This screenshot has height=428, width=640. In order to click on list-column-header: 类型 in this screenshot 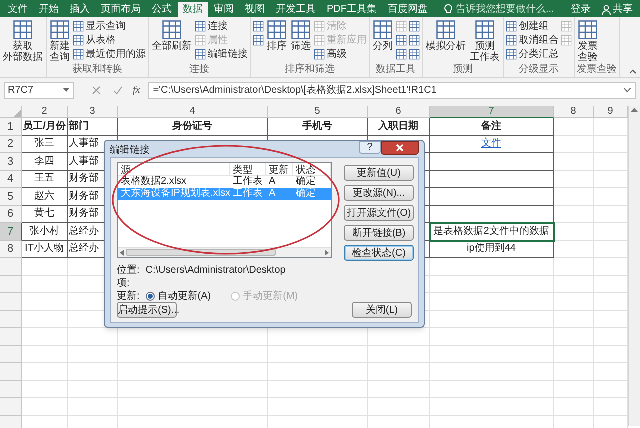, I will do `click(248, 169)`.